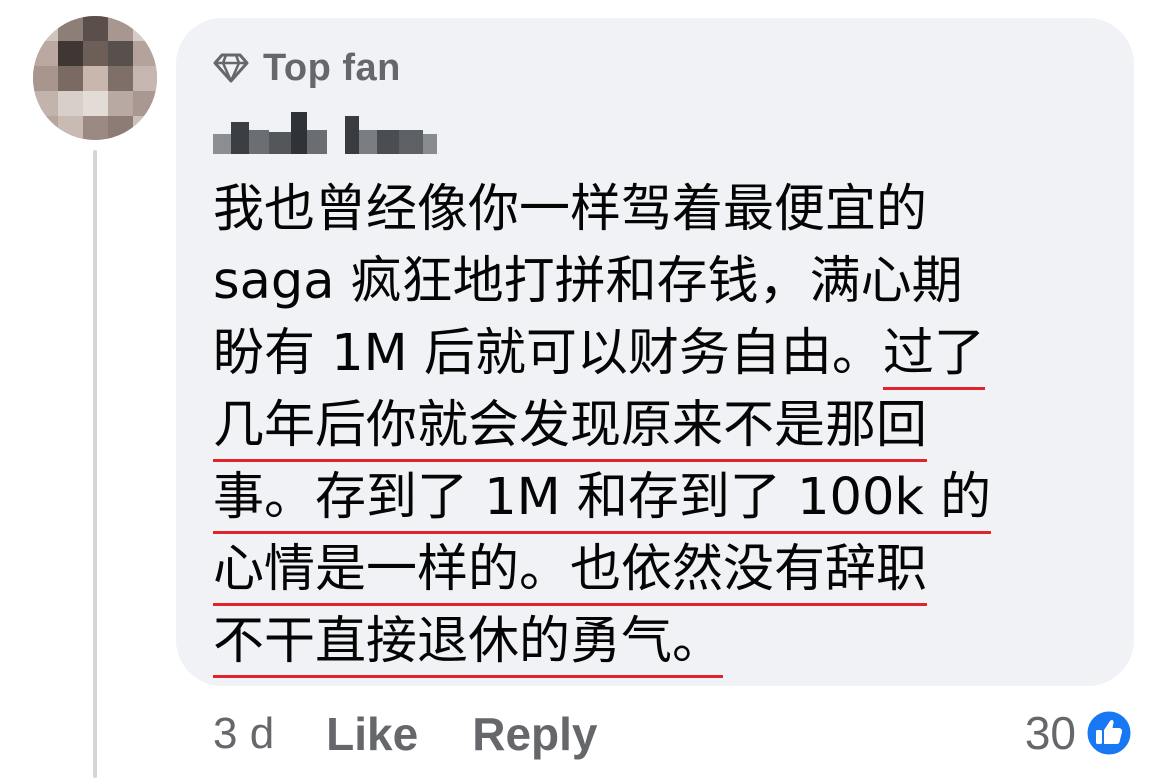  Describe the element at coordinates (570, 573) in the screenshot. I see `highlighted-text: 心情是一样的。也依然没有辞职` at that location.